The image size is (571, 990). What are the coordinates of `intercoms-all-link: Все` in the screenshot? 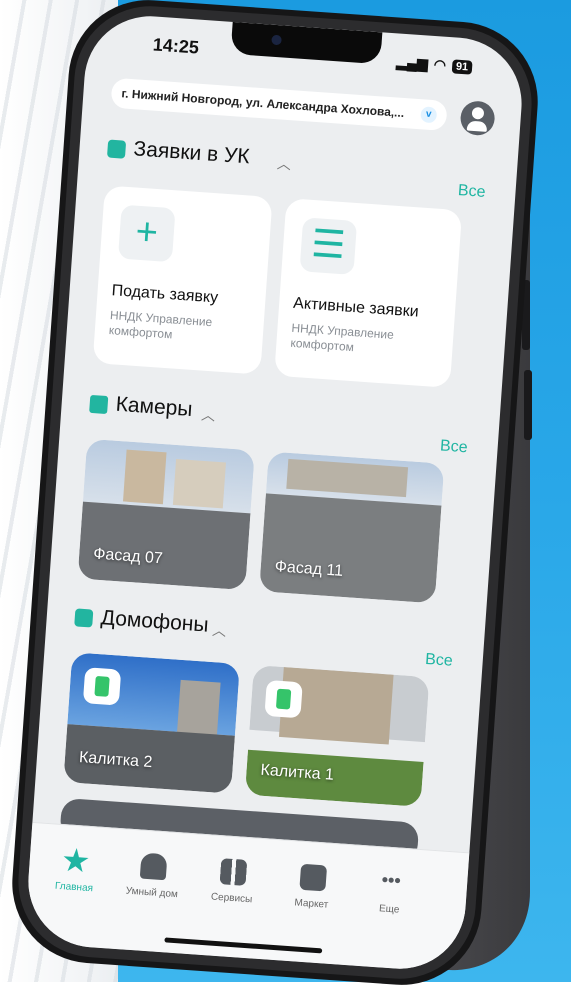 It's located at (439, 661).